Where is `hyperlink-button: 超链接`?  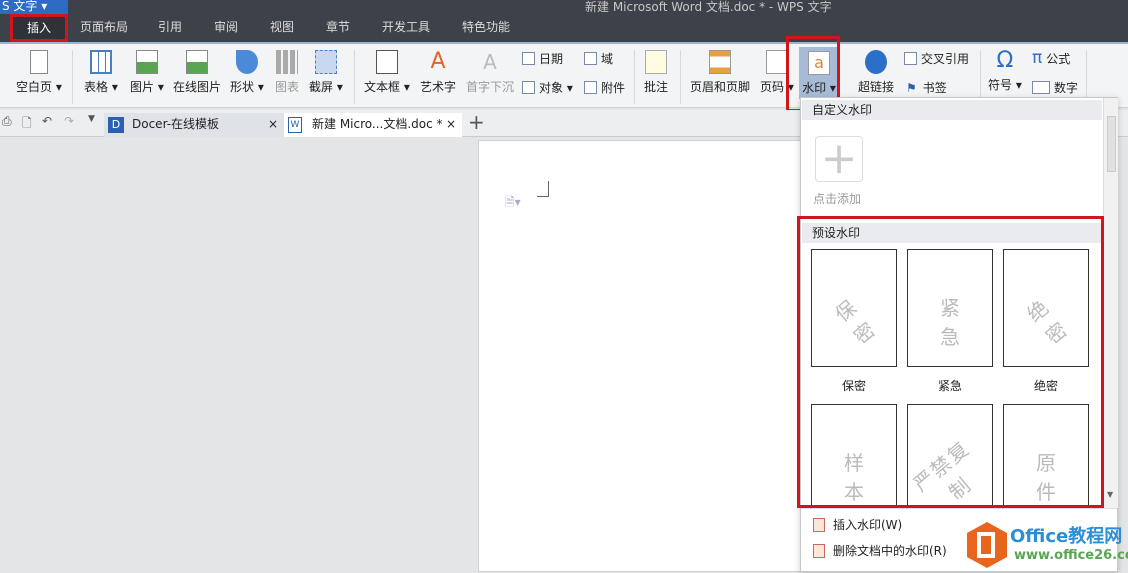 hyperlink-button: 超链接 is located at coordinates (876, 72).